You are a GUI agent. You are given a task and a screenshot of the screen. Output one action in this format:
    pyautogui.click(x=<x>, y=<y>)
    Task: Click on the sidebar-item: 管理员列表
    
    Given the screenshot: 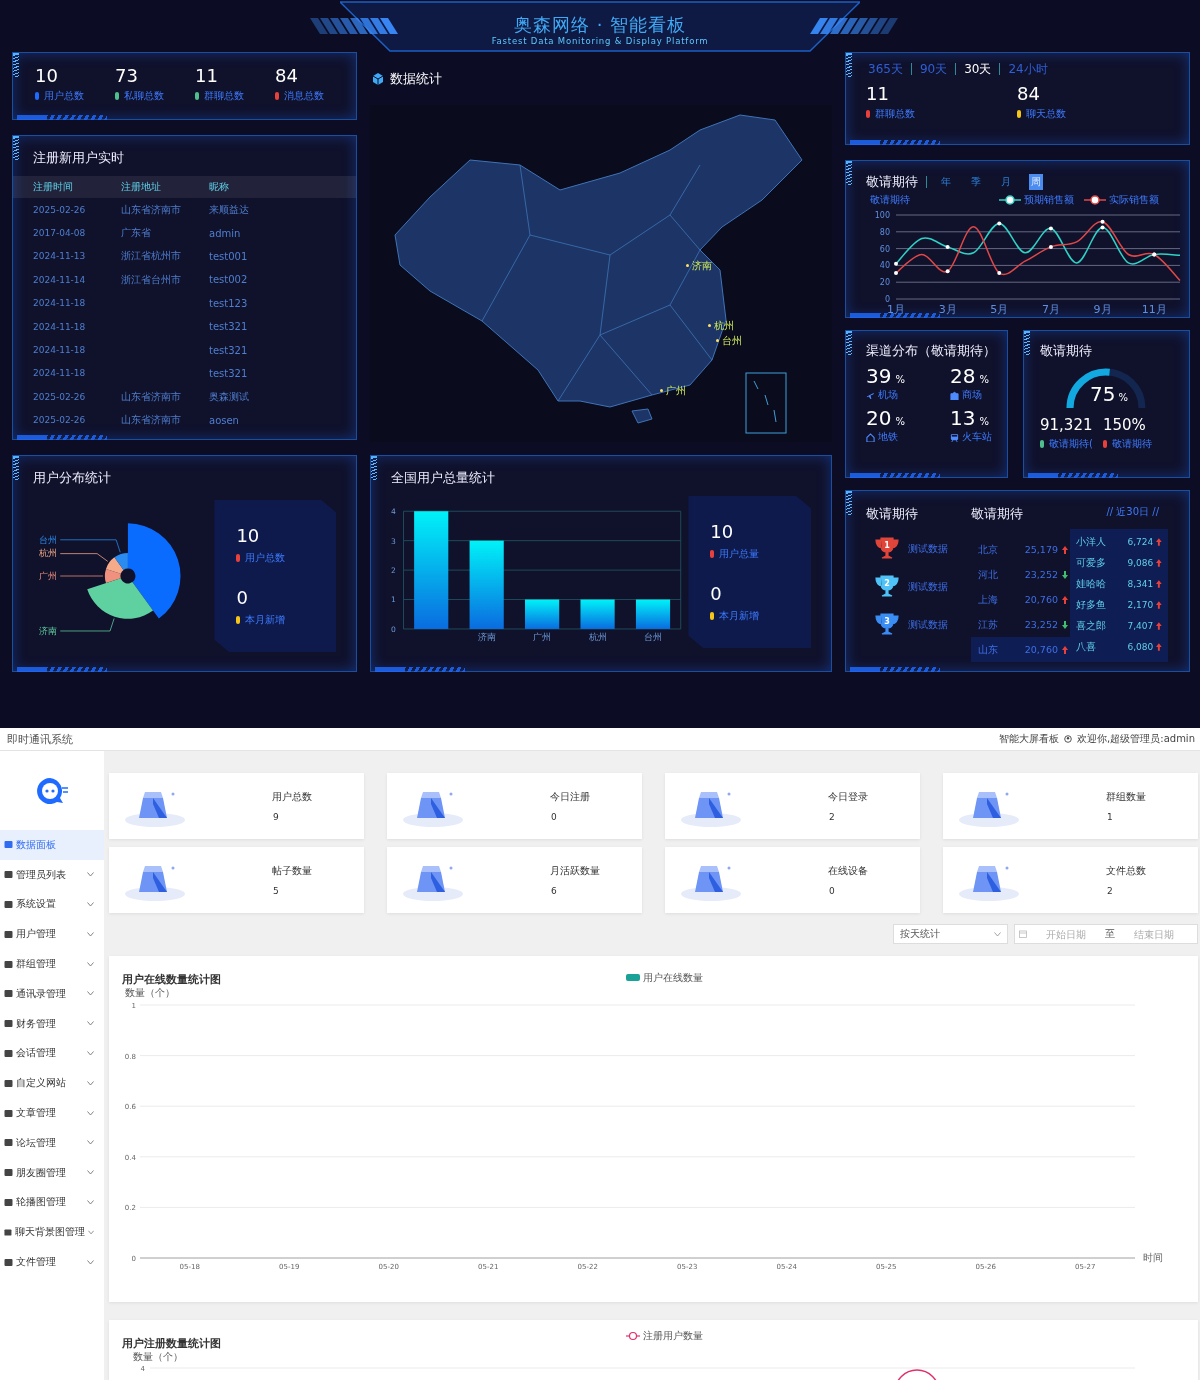 What is the action you would take?
    pyautogui.click(x=52, y=874)
    